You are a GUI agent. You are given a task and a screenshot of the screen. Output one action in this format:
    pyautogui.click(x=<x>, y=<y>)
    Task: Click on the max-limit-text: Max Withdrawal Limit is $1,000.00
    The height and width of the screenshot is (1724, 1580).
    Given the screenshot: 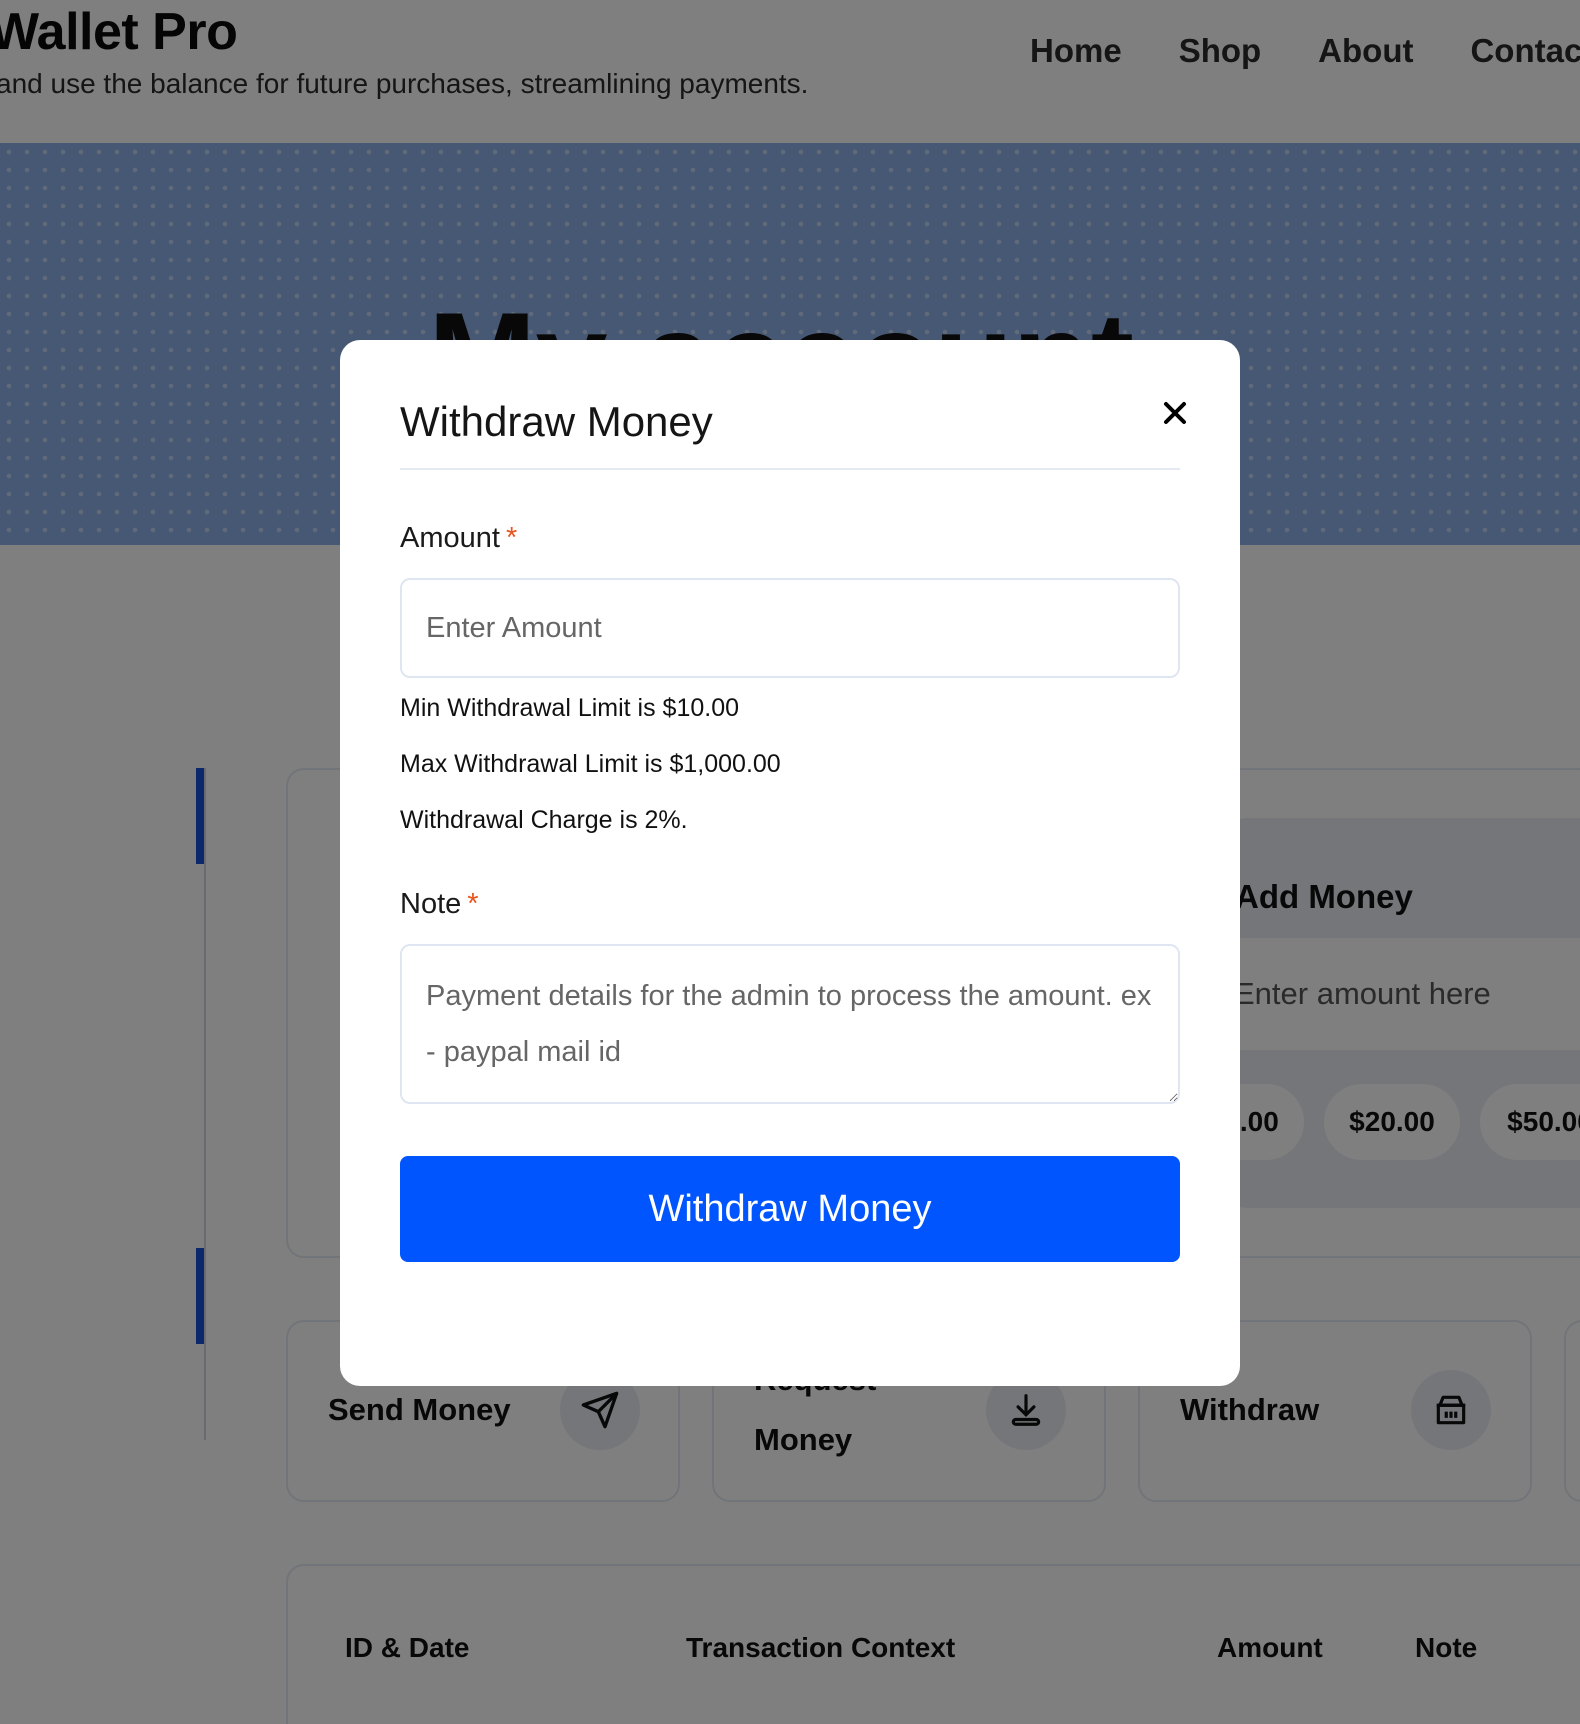 What is the action you would take?
    pyautogui.click(x=590, y=764)
    